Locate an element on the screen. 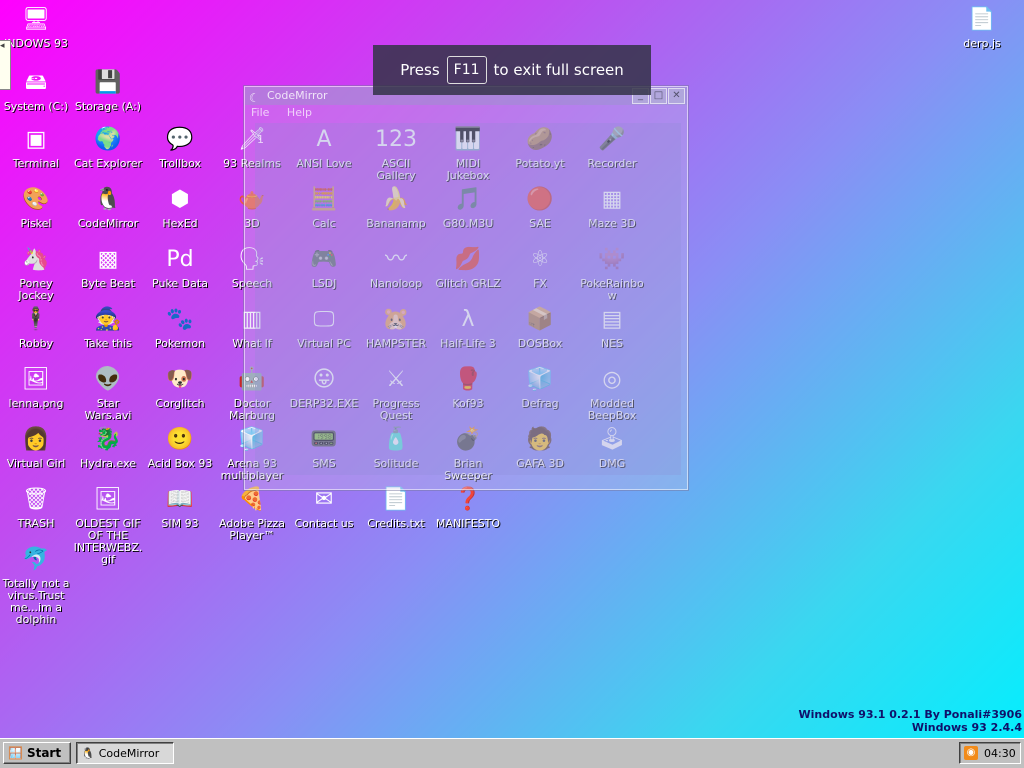 The height and width of the screenshot is (768, 1024). desktop-icon-label: Terminal is located at coordinates (36, 163).